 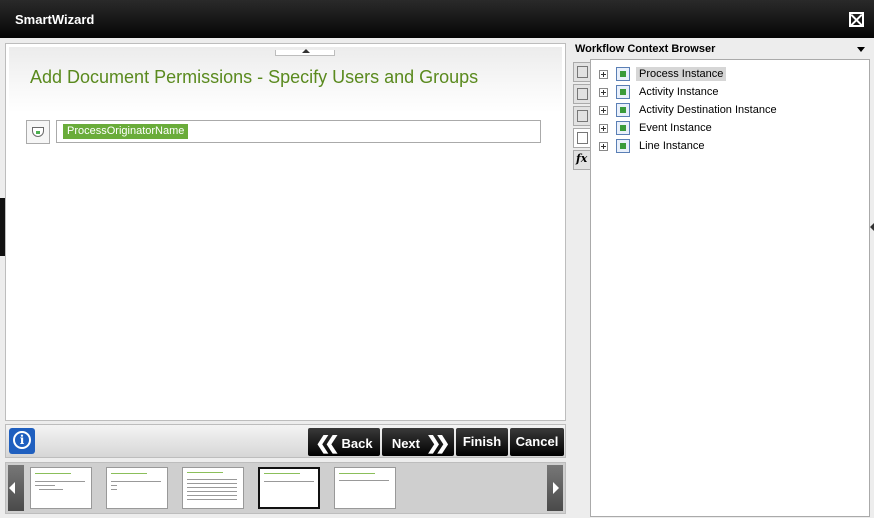 I want to click on tab-process, so click(x=582, y=116).